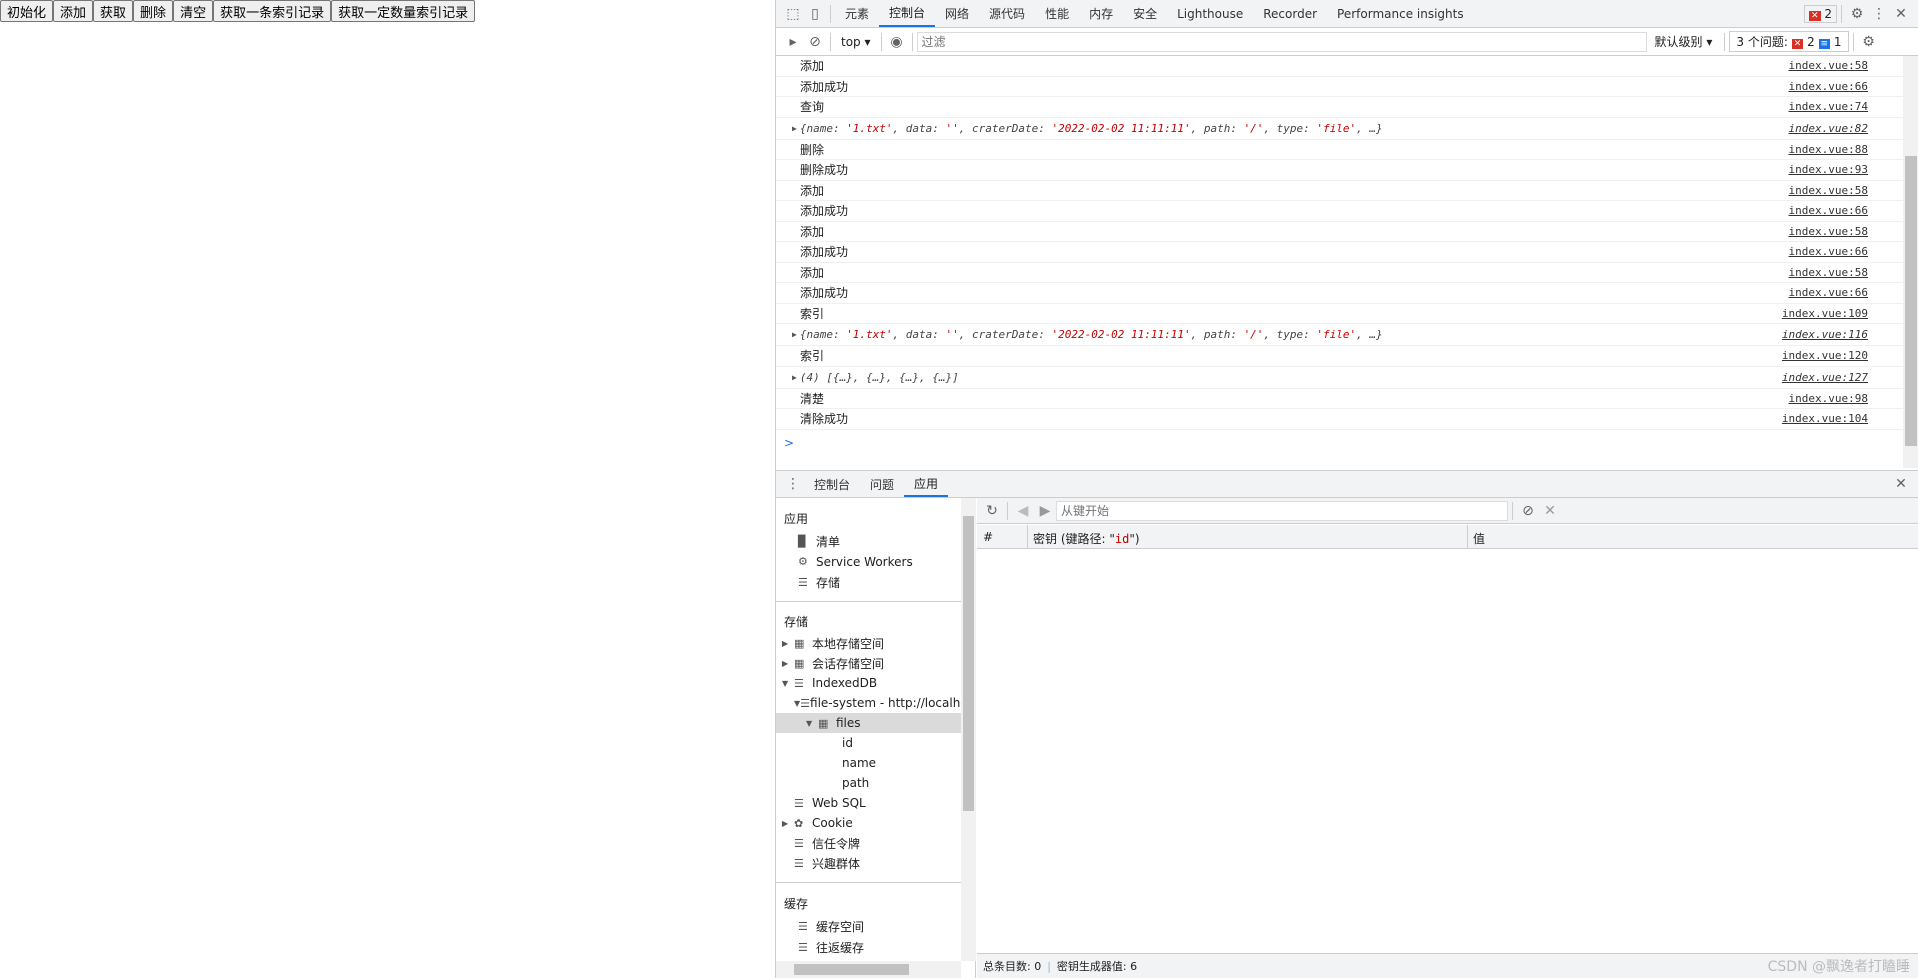 The height and width of the screenshot is (978, 1918). I want to click on page-button: 初始化, so click(27, 11).